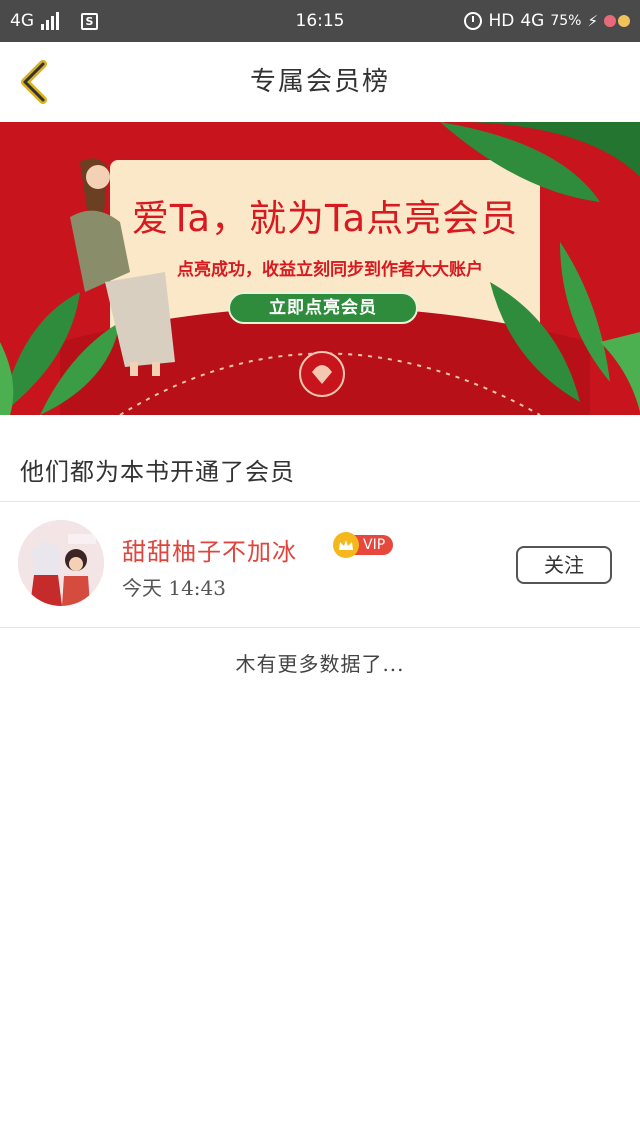 The image size is (640, 1138). What do you see at coordinates (473, 21) in the screenshot?
I see `alarm-icon` at bounding box center [473, 21].